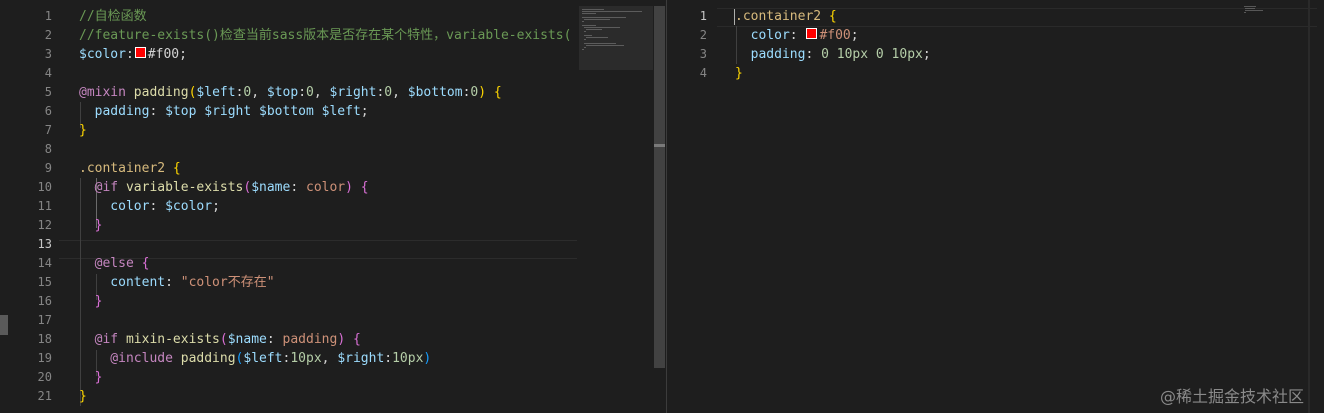 The height and width of the screenshot is (413, 1324). I want to click on code-line: padding: $top $right $bottom $left;, so click(328, 111).